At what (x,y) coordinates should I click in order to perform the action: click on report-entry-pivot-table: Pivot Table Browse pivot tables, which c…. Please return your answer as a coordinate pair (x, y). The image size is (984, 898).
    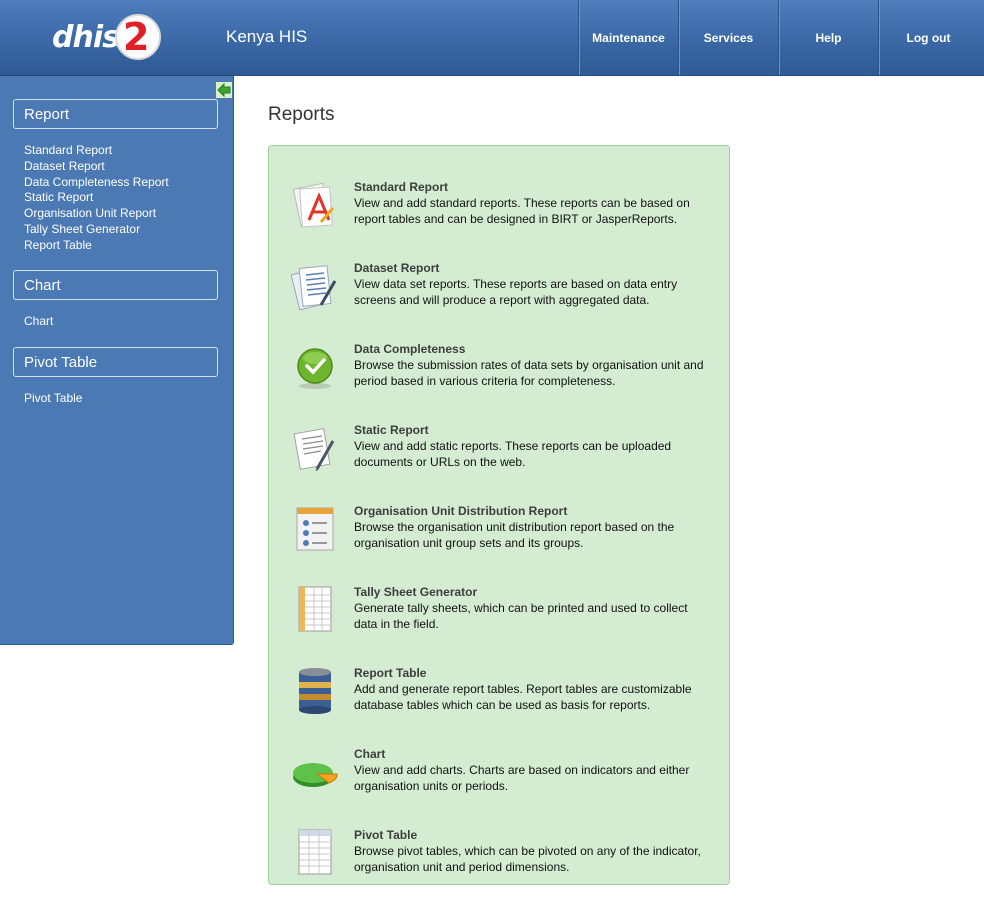
    Looking at the image, I should click on (504, 863).